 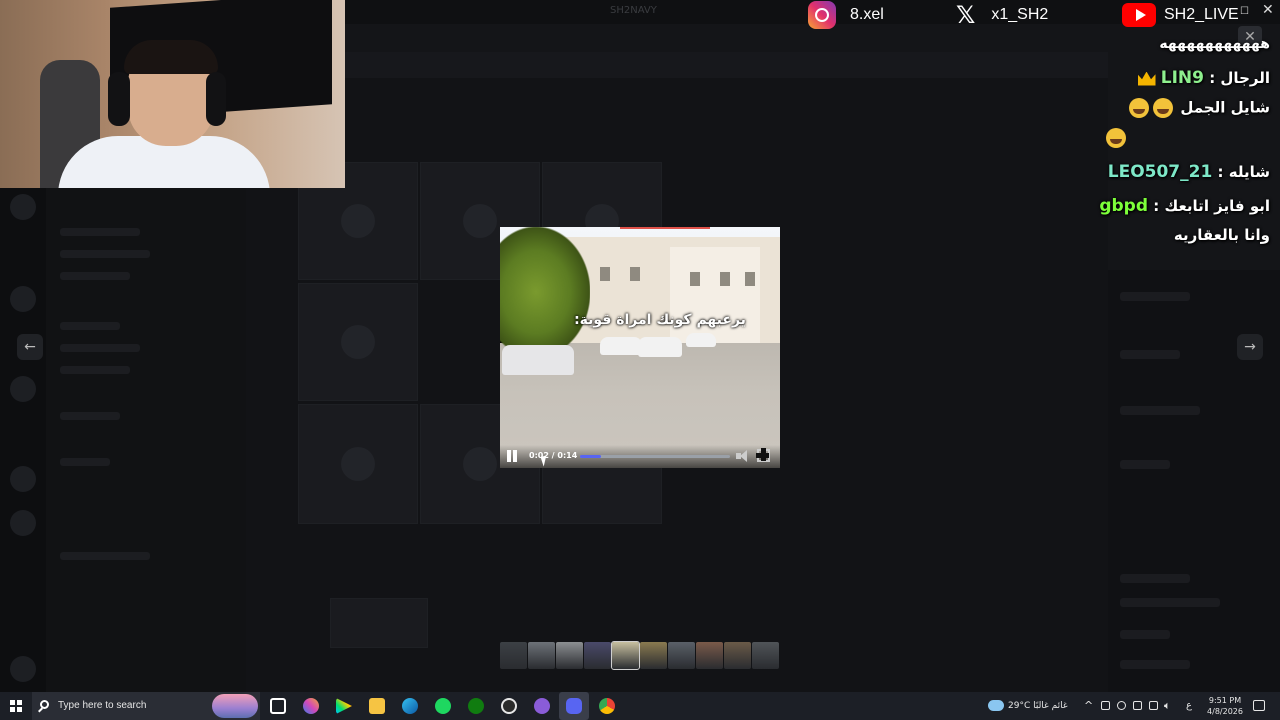 I want to click on network-icon, so click(x=1153, y=705).